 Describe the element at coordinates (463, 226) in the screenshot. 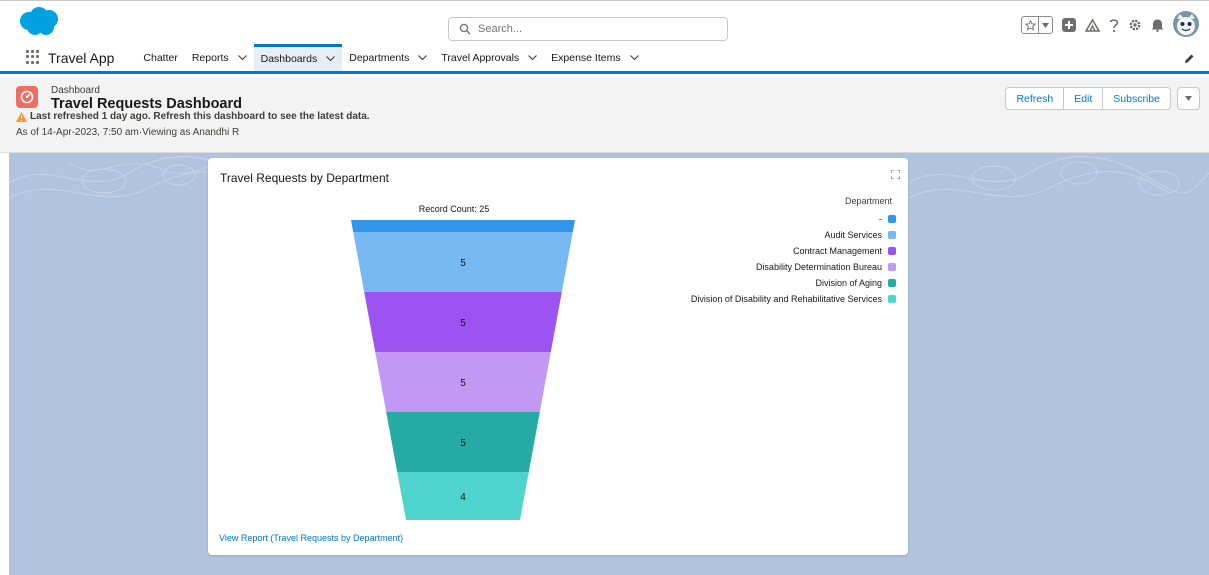

I see `funnel-segment` at that location.